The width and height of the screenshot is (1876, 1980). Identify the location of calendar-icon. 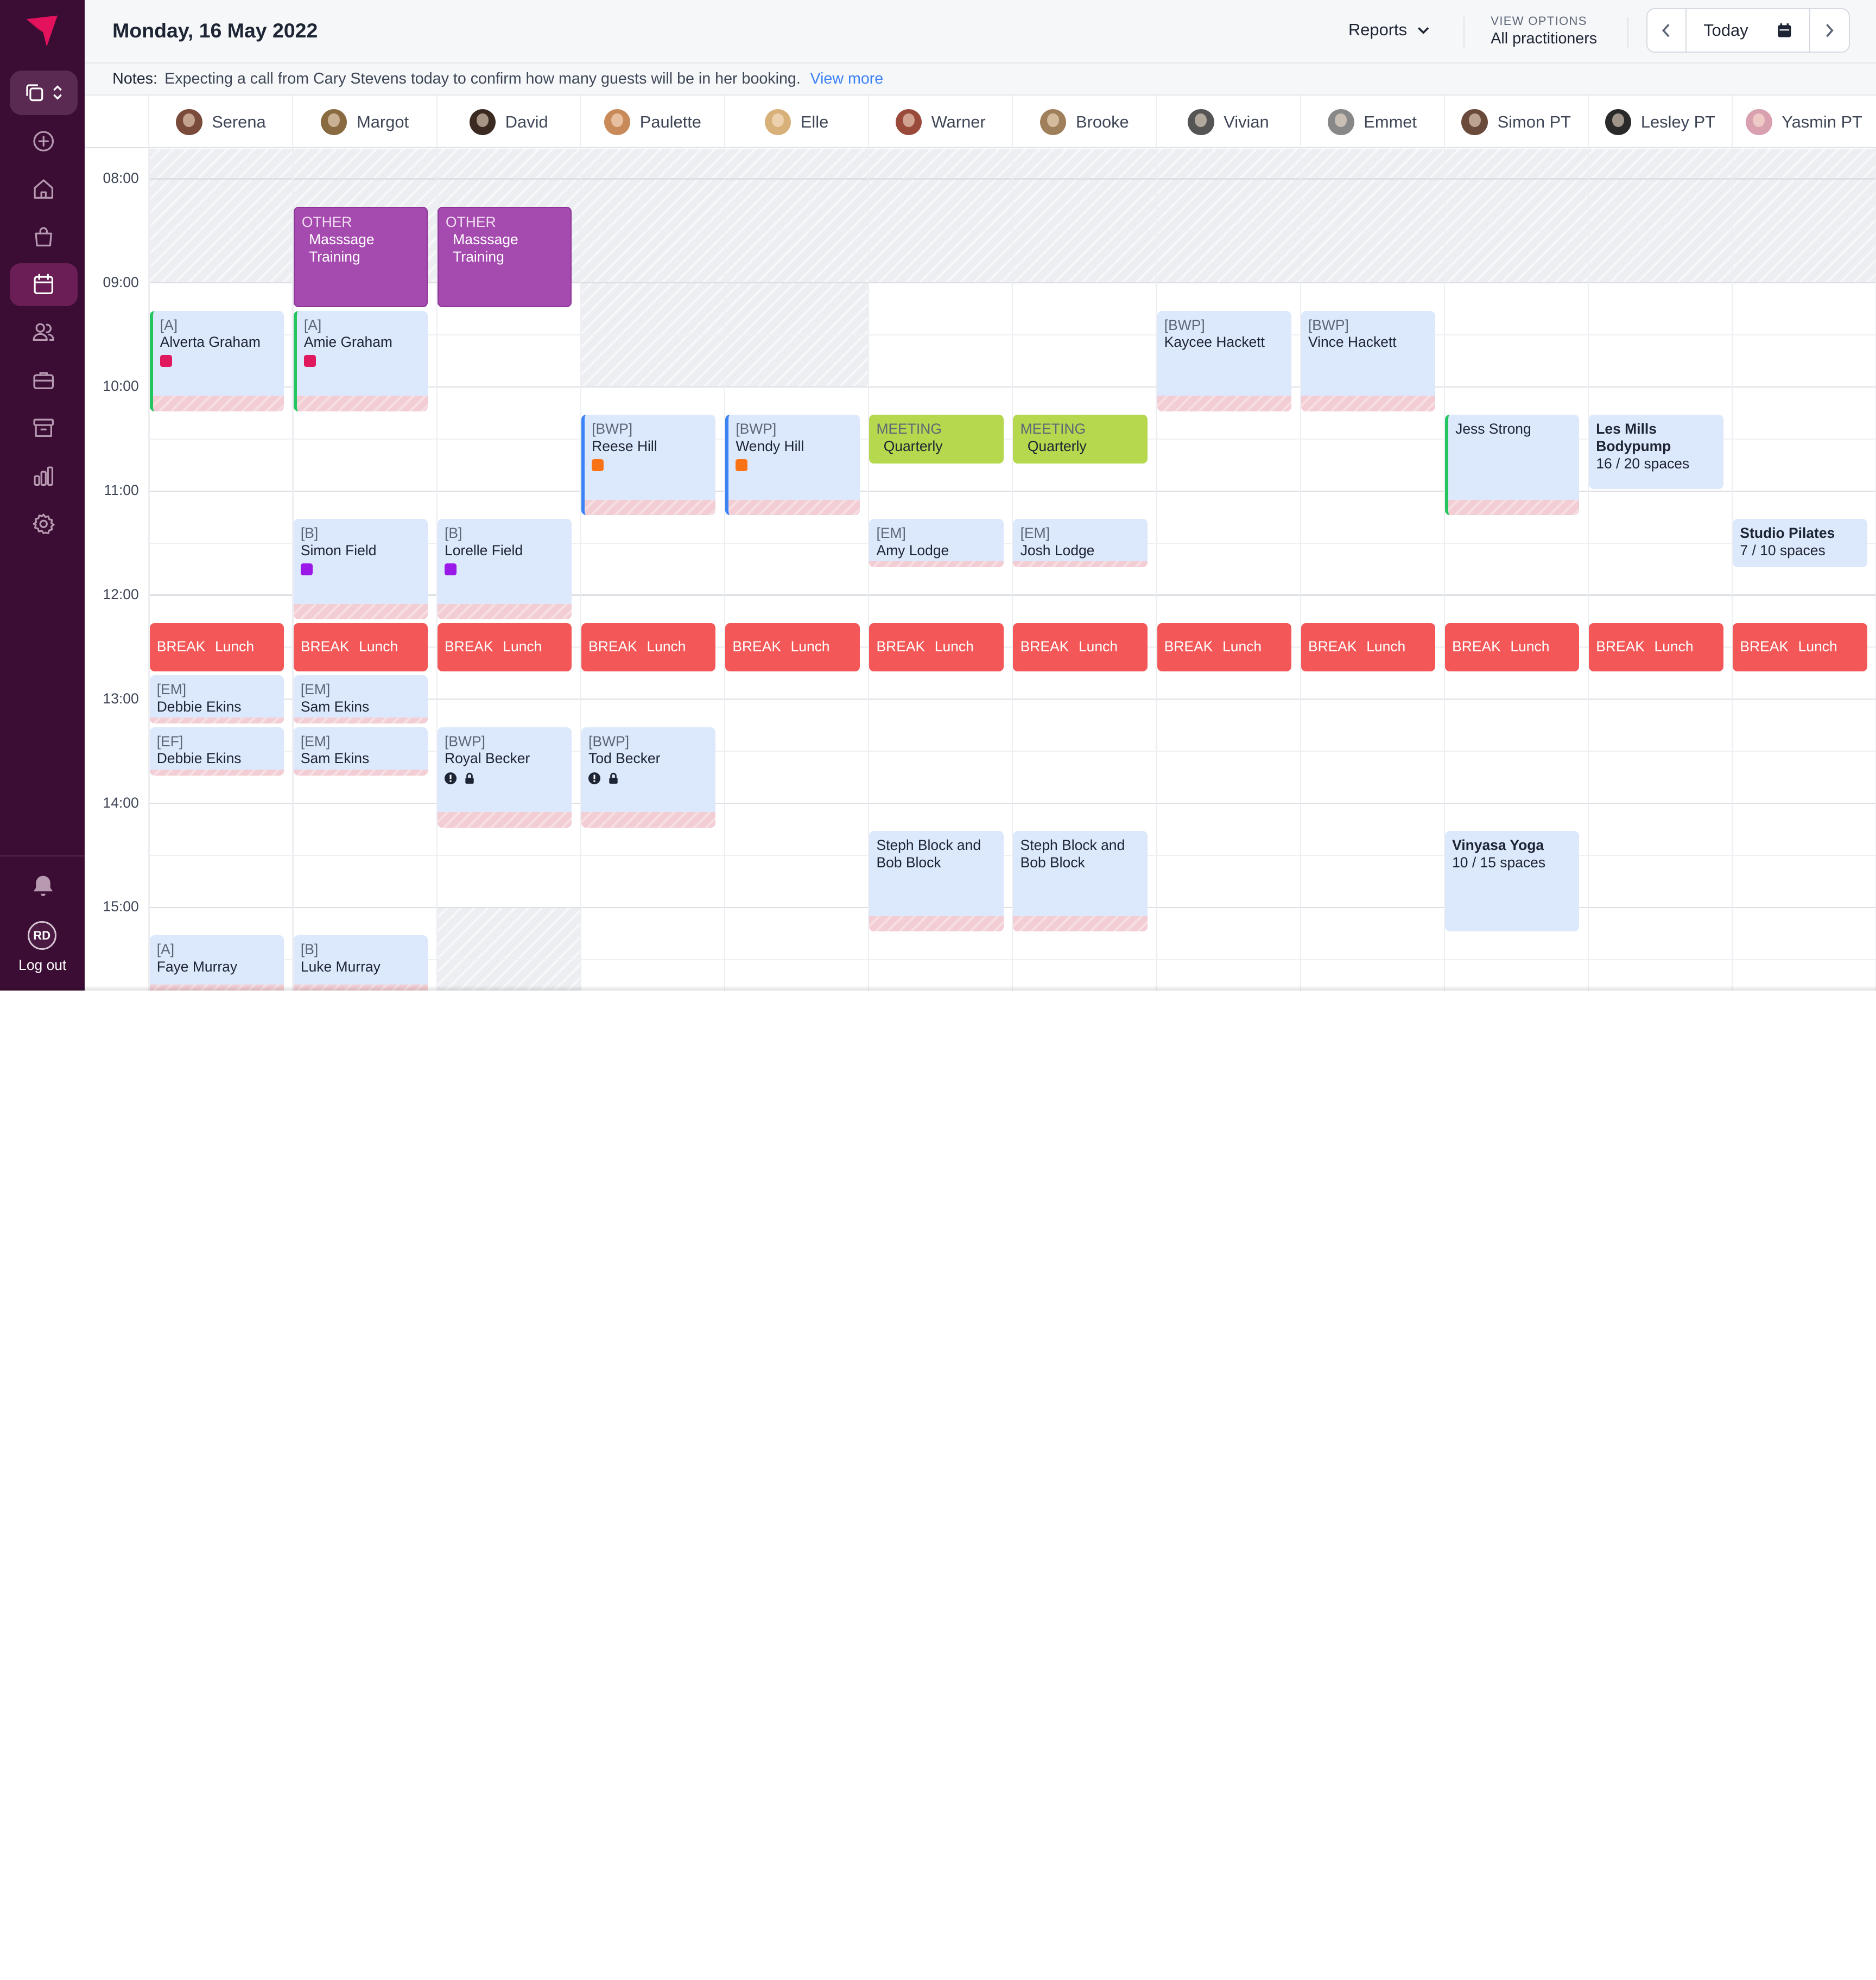
(1784, 31).